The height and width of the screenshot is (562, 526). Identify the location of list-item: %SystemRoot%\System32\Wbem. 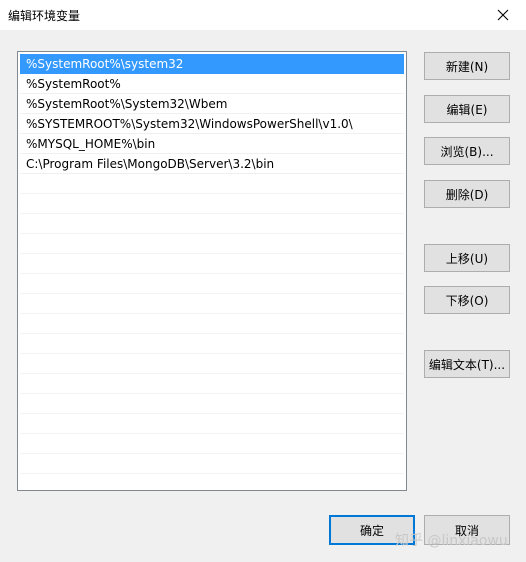
(212, 104).